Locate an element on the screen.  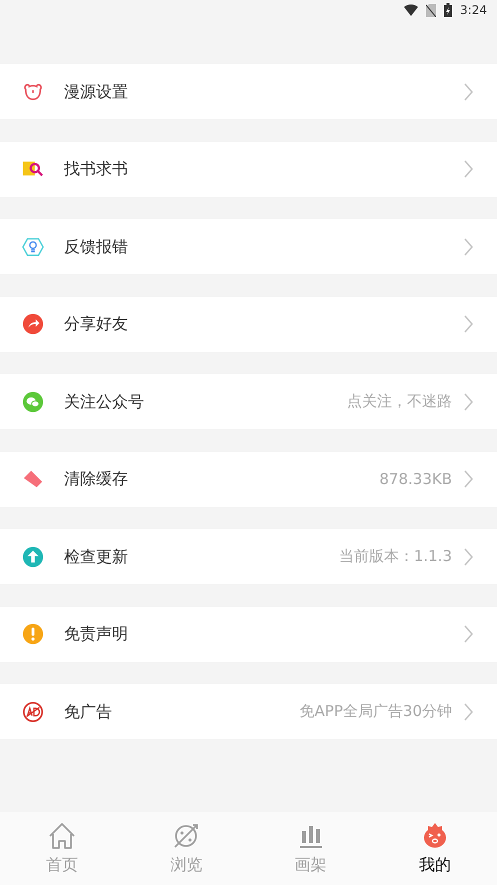
menu-item: 找书求书 is located at coordinates (248, 169).